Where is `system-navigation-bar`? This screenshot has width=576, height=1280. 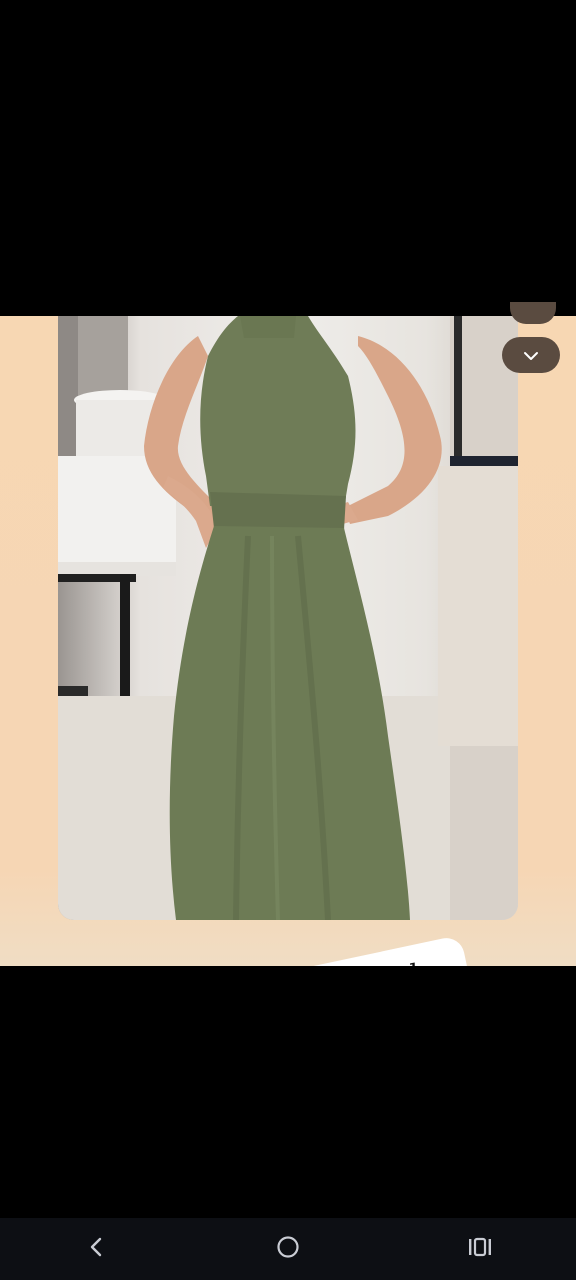
system-navigation-bar is located at coordinates (288, 1249).